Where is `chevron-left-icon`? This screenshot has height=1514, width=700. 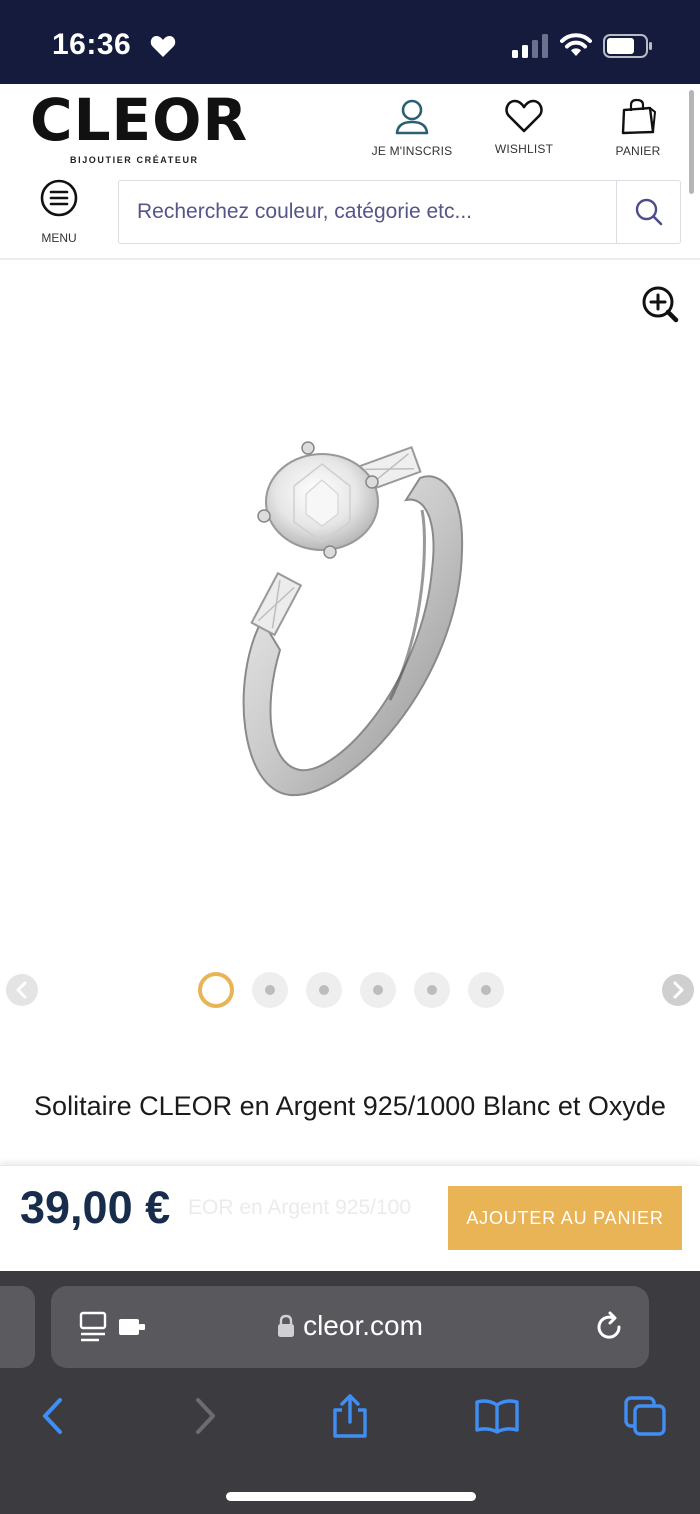
chevron-left-icon is located at coordinates (21, 990).